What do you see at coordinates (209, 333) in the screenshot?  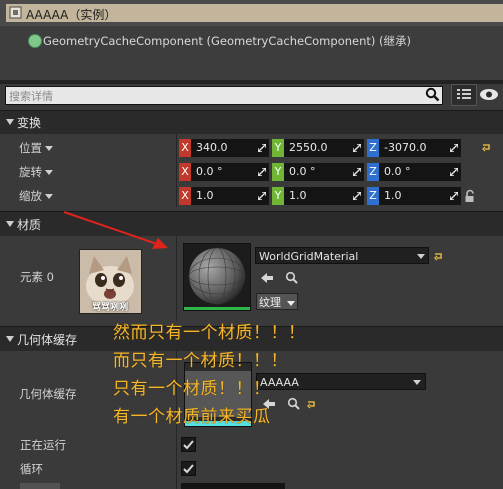 I see `annotation-line-1: 然而只有一个材质！！！` at bounding box center [209, 333].